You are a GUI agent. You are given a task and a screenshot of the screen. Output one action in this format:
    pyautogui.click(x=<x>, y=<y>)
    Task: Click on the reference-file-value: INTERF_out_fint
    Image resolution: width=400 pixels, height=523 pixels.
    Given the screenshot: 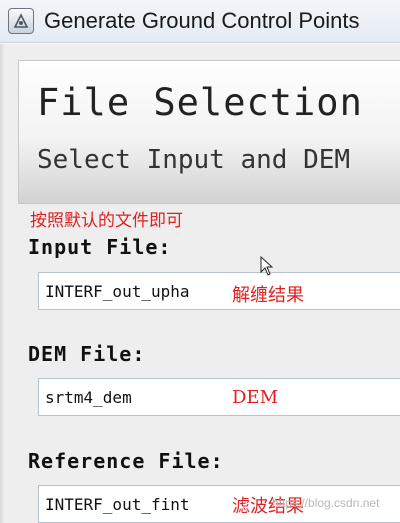 What is the action you would take?
    pyautogui.click(x=117, y=504)
    